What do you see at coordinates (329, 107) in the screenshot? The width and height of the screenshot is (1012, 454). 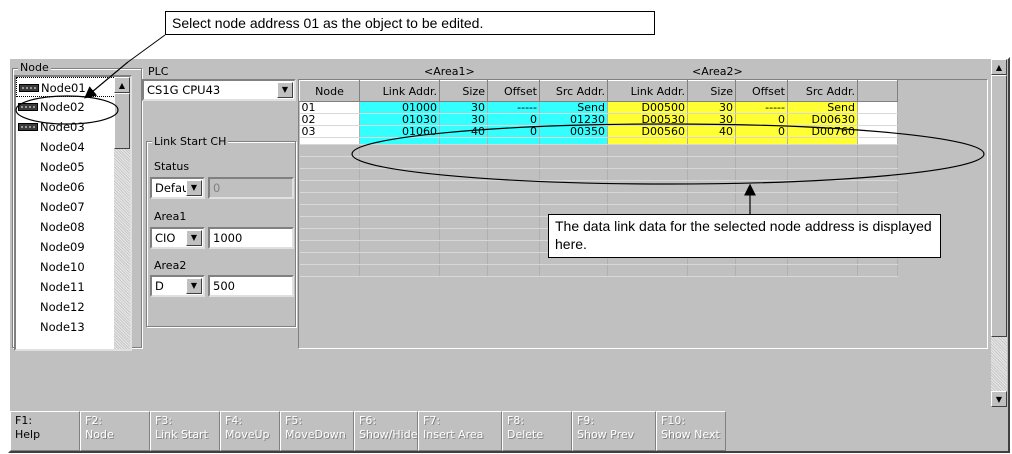 I see `table-cell: 01` at bounding box center [329, 107].